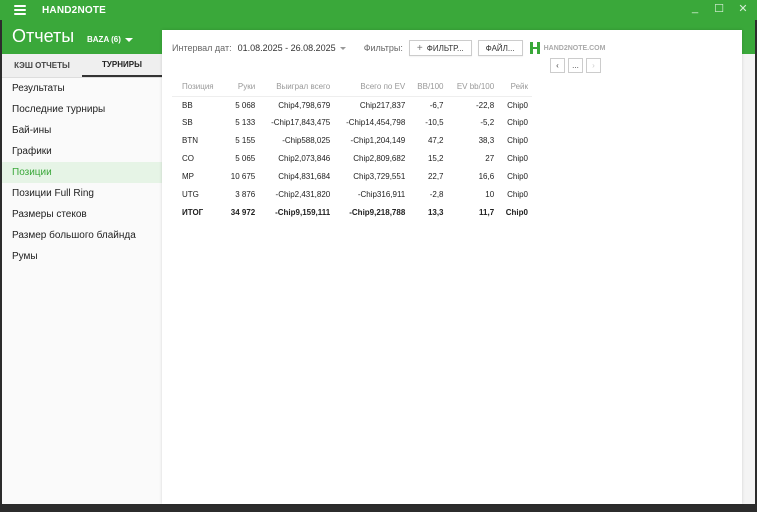 Image resolution: width=757 pixels, height=512 pixels. I want to click on maximize-icon: ☐, so click(719, 8).